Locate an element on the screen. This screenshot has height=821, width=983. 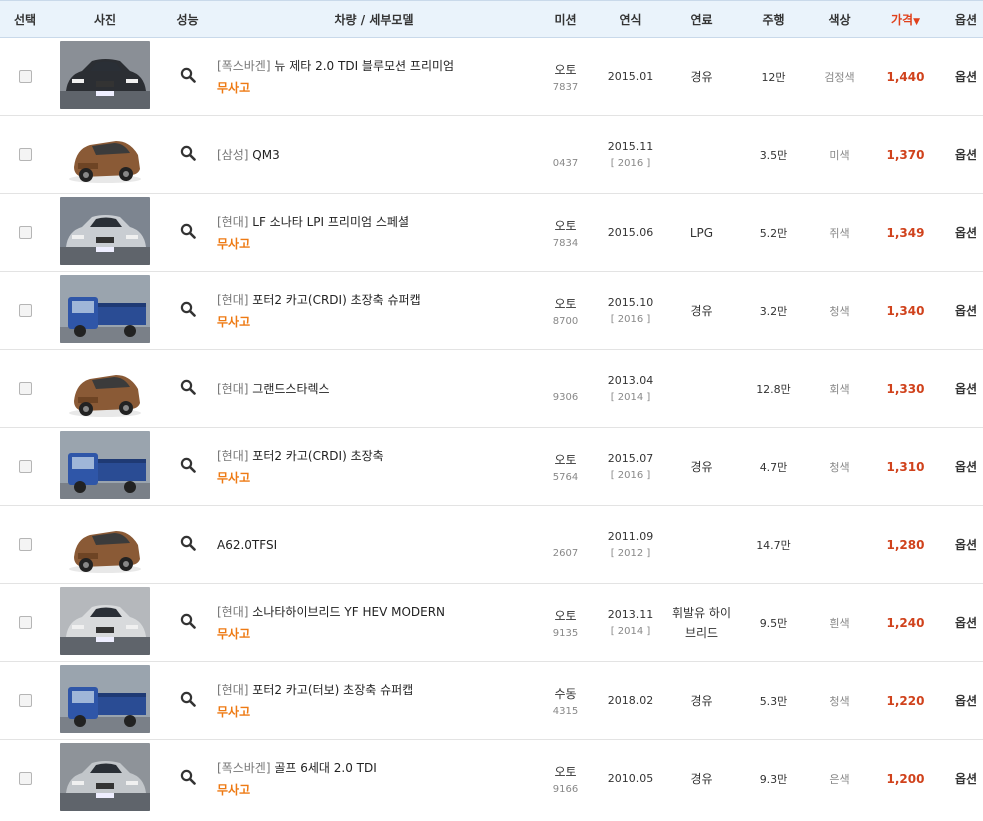
car-model-name: 소나타하이브리드 YF HEV MODERN is located at coordinates (349, 612).